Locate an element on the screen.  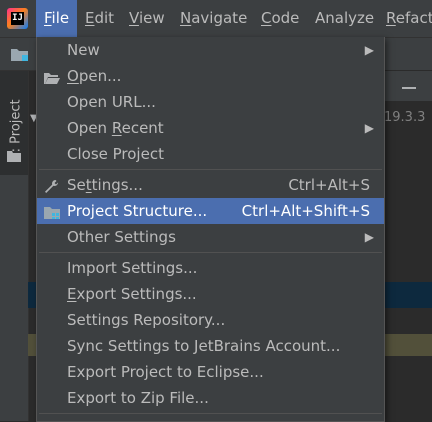
menu-navigate: Navigate is located at coordinates (213, 18).